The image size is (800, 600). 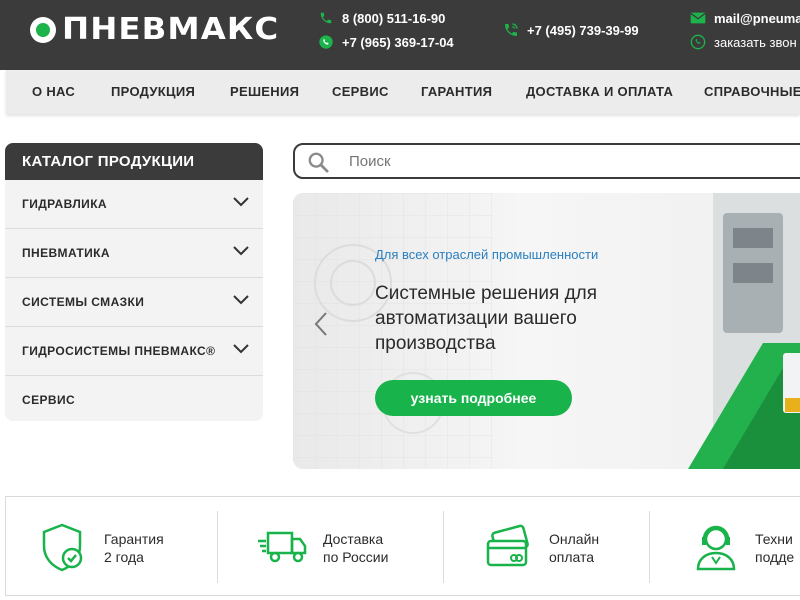 What do you see at coordinates (473, 398) in the screenshot?
I see `learn-more-button: узнать подробнее` at bounding box center [473, 398].